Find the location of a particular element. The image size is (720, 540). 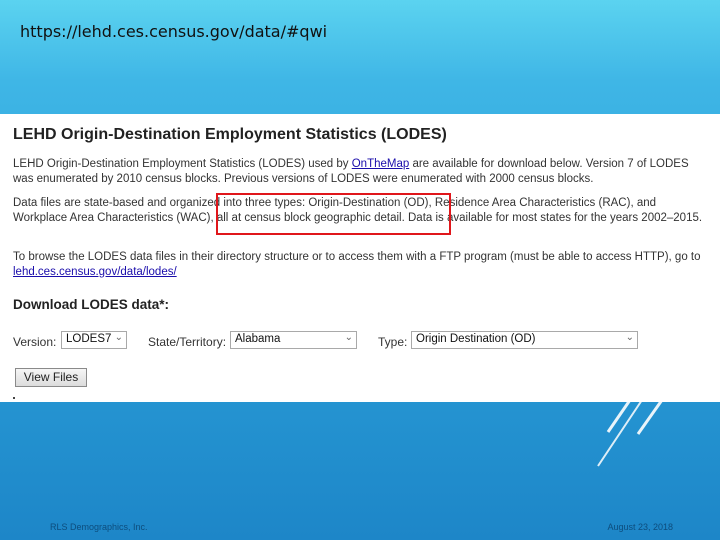

version-label: Version: is located at coordinates (35, 342).